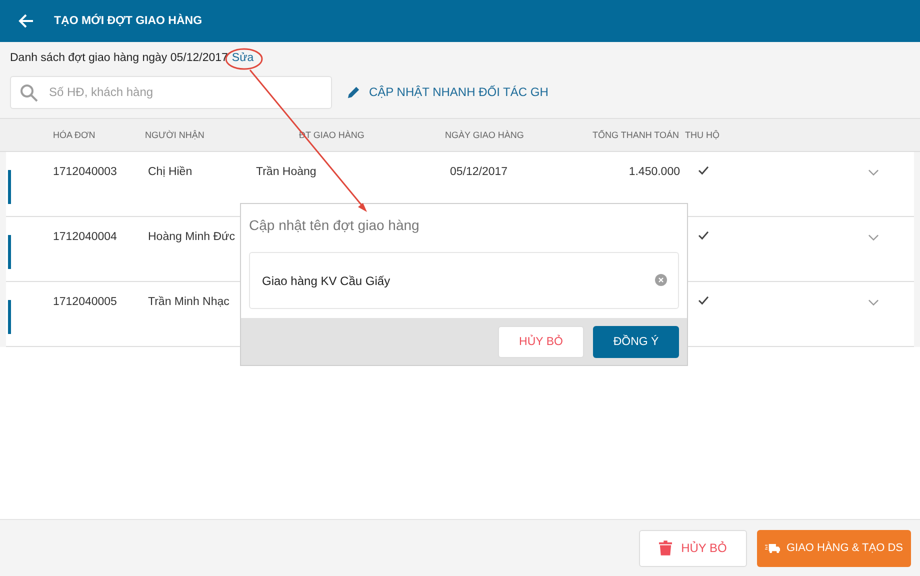 This screenshot has height=576, width=920. What do you see at coordinates (85, 236) in the screenshot?
I see `table-cell-text: 1712040004` at bounding box center [85, 236].